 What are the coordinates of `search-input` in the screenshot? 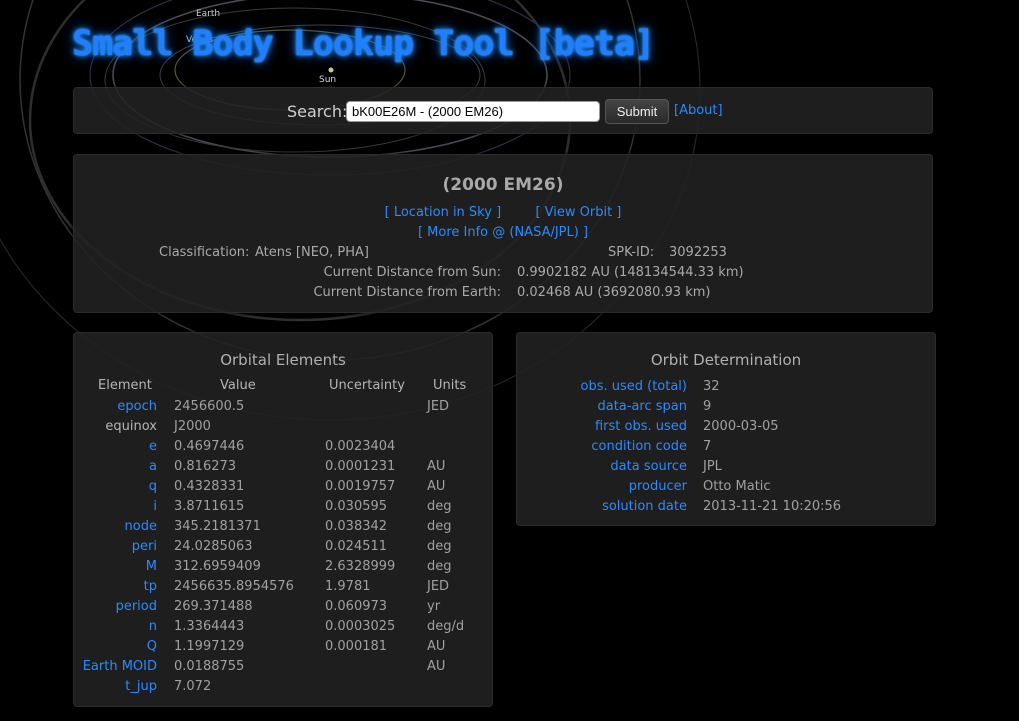 It's located at (473, 111).